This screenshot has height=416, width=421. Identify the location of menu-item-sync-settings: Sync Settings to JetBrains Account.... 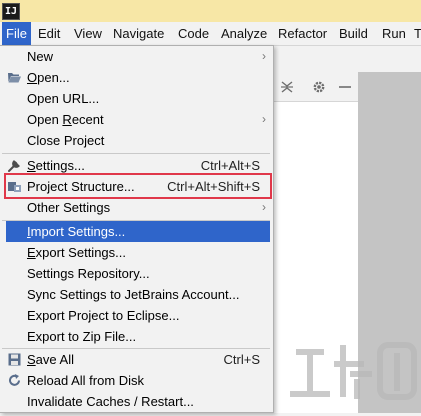
(136, 294).